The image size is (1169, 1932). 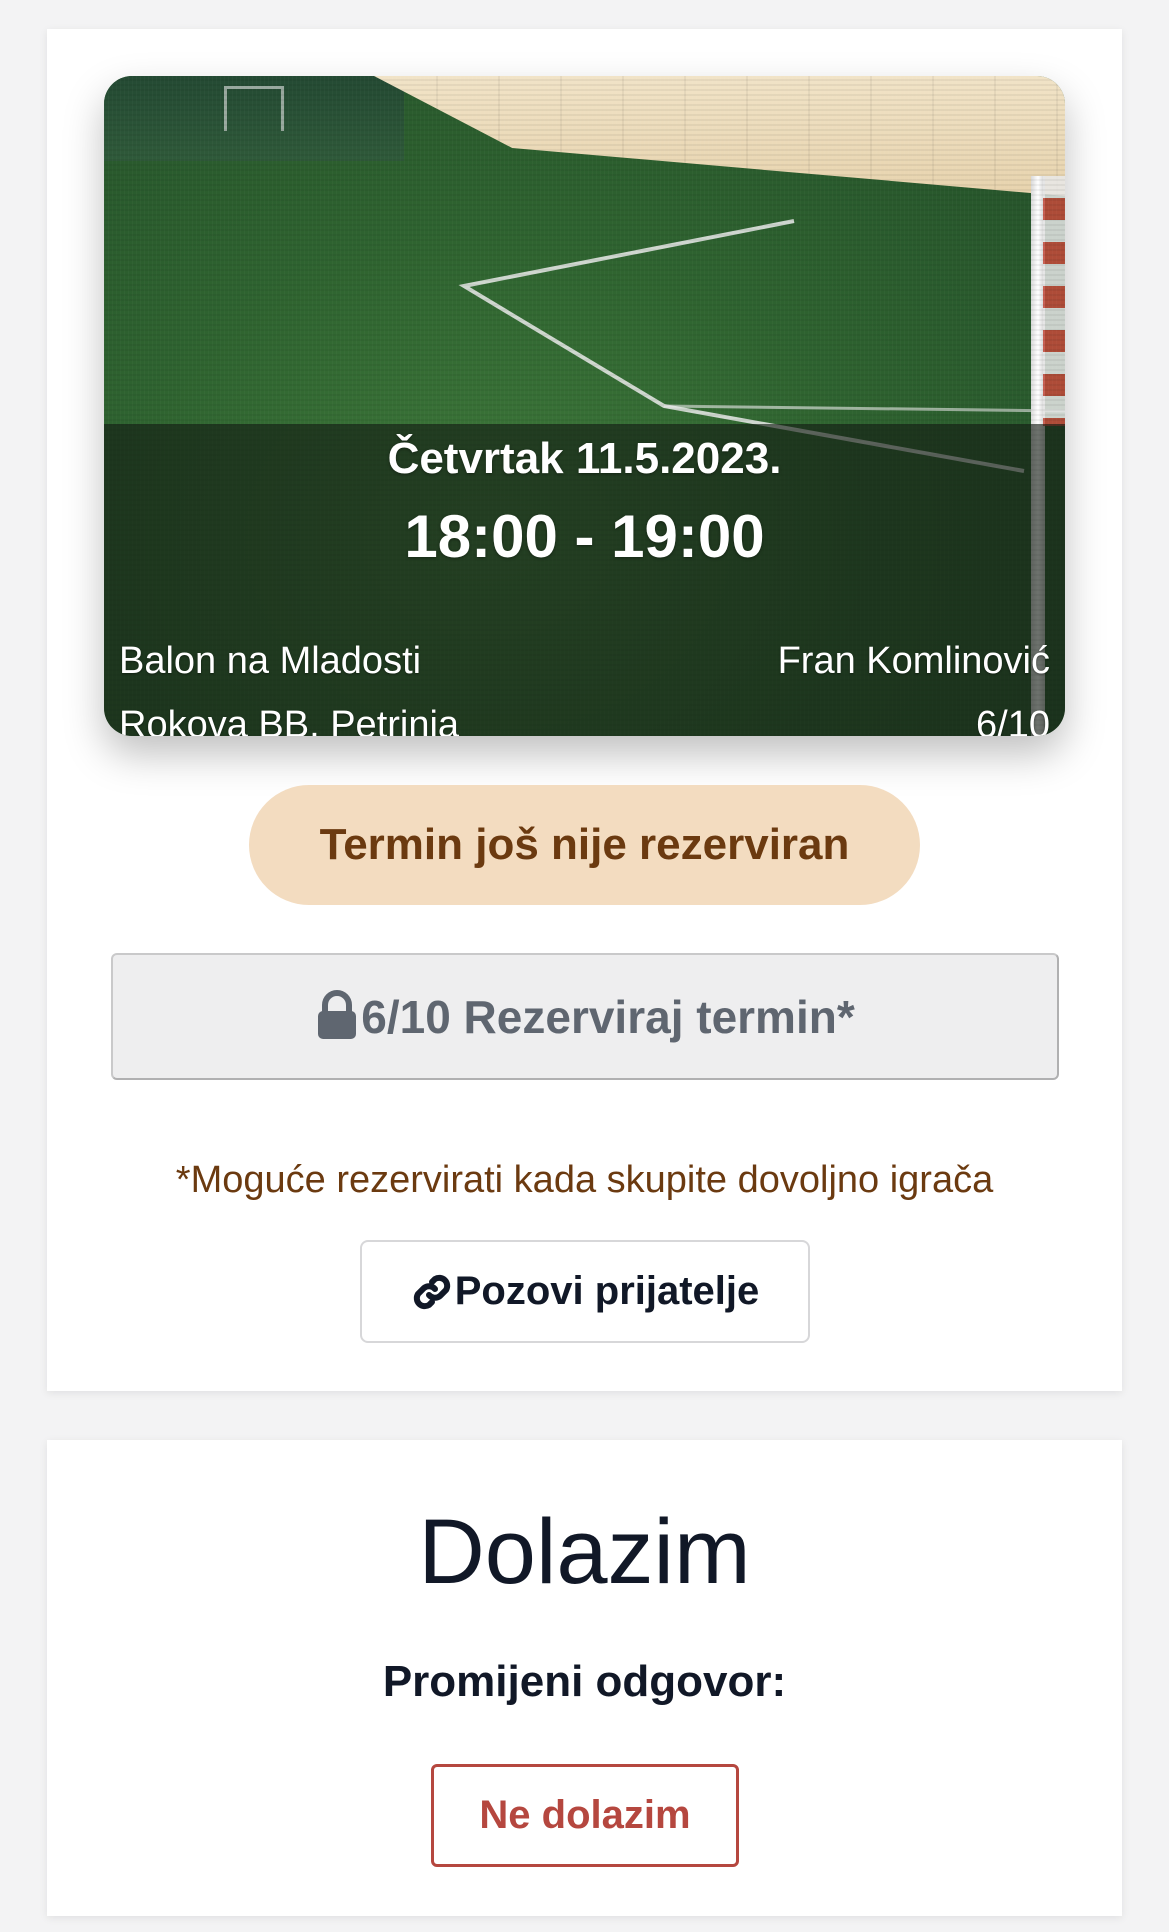 I want to click on player-count: 6/10, so click(x=1013, y=720).